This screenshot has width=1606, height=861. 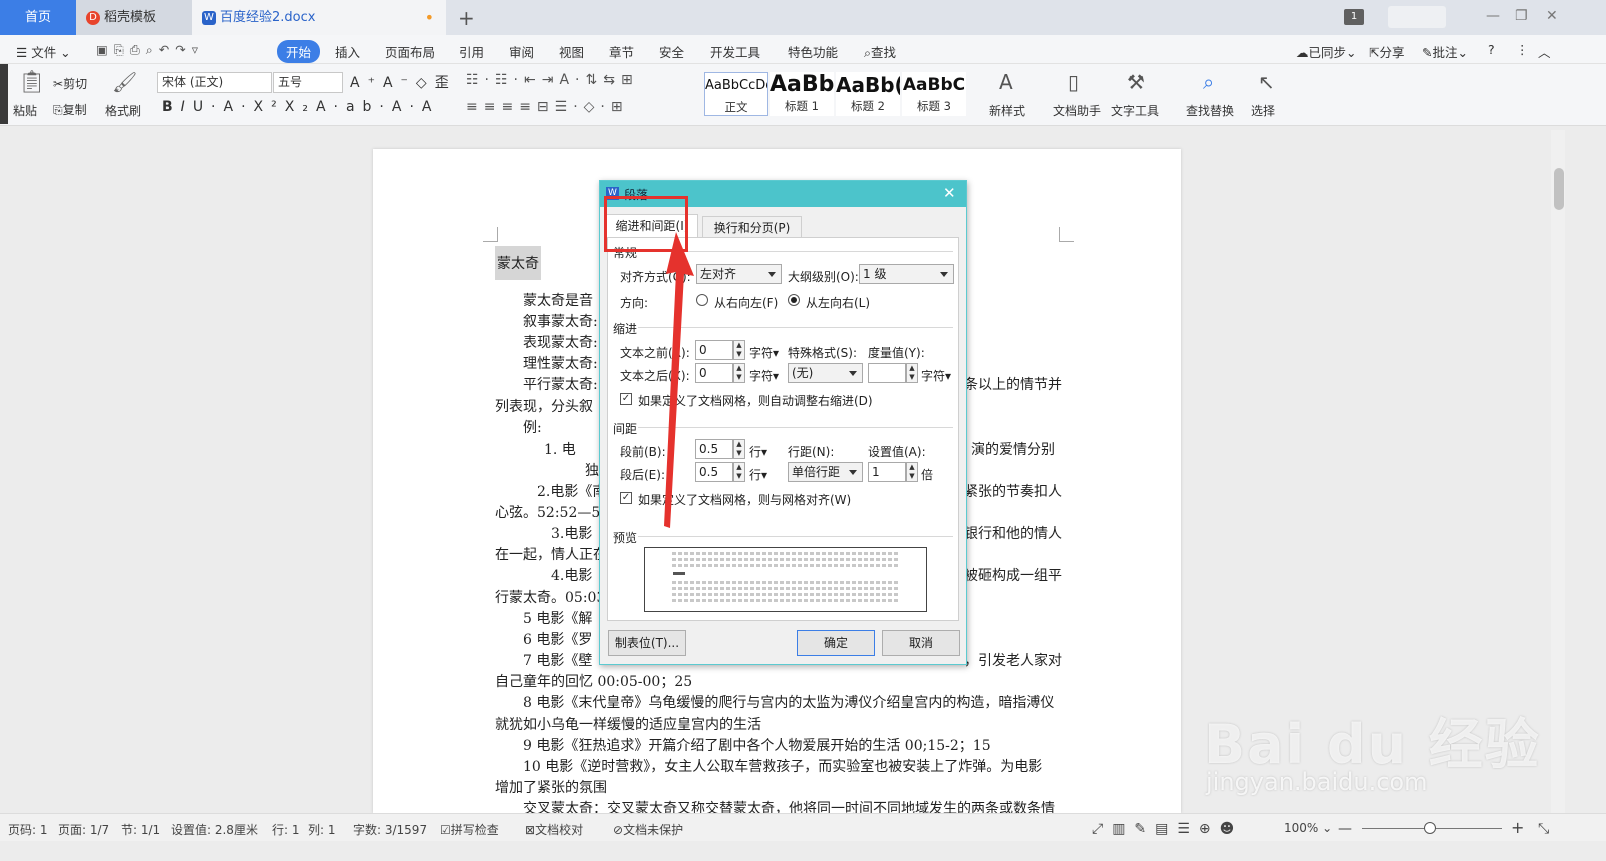 What do you see at coordinates (825, 373) in the screenshot?
I see `special-format-select: (无)` at bounding box center [825, 373].